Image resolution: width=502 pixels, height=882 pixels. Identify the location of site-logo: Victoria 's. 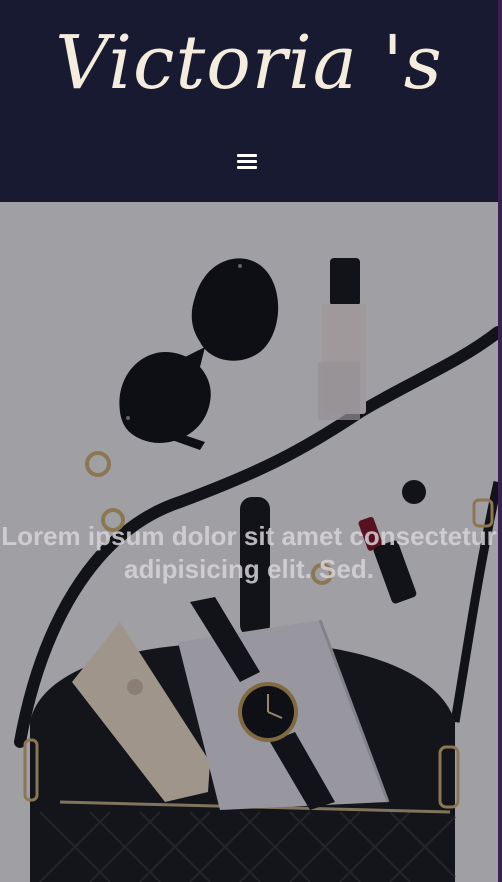
(249, 63).